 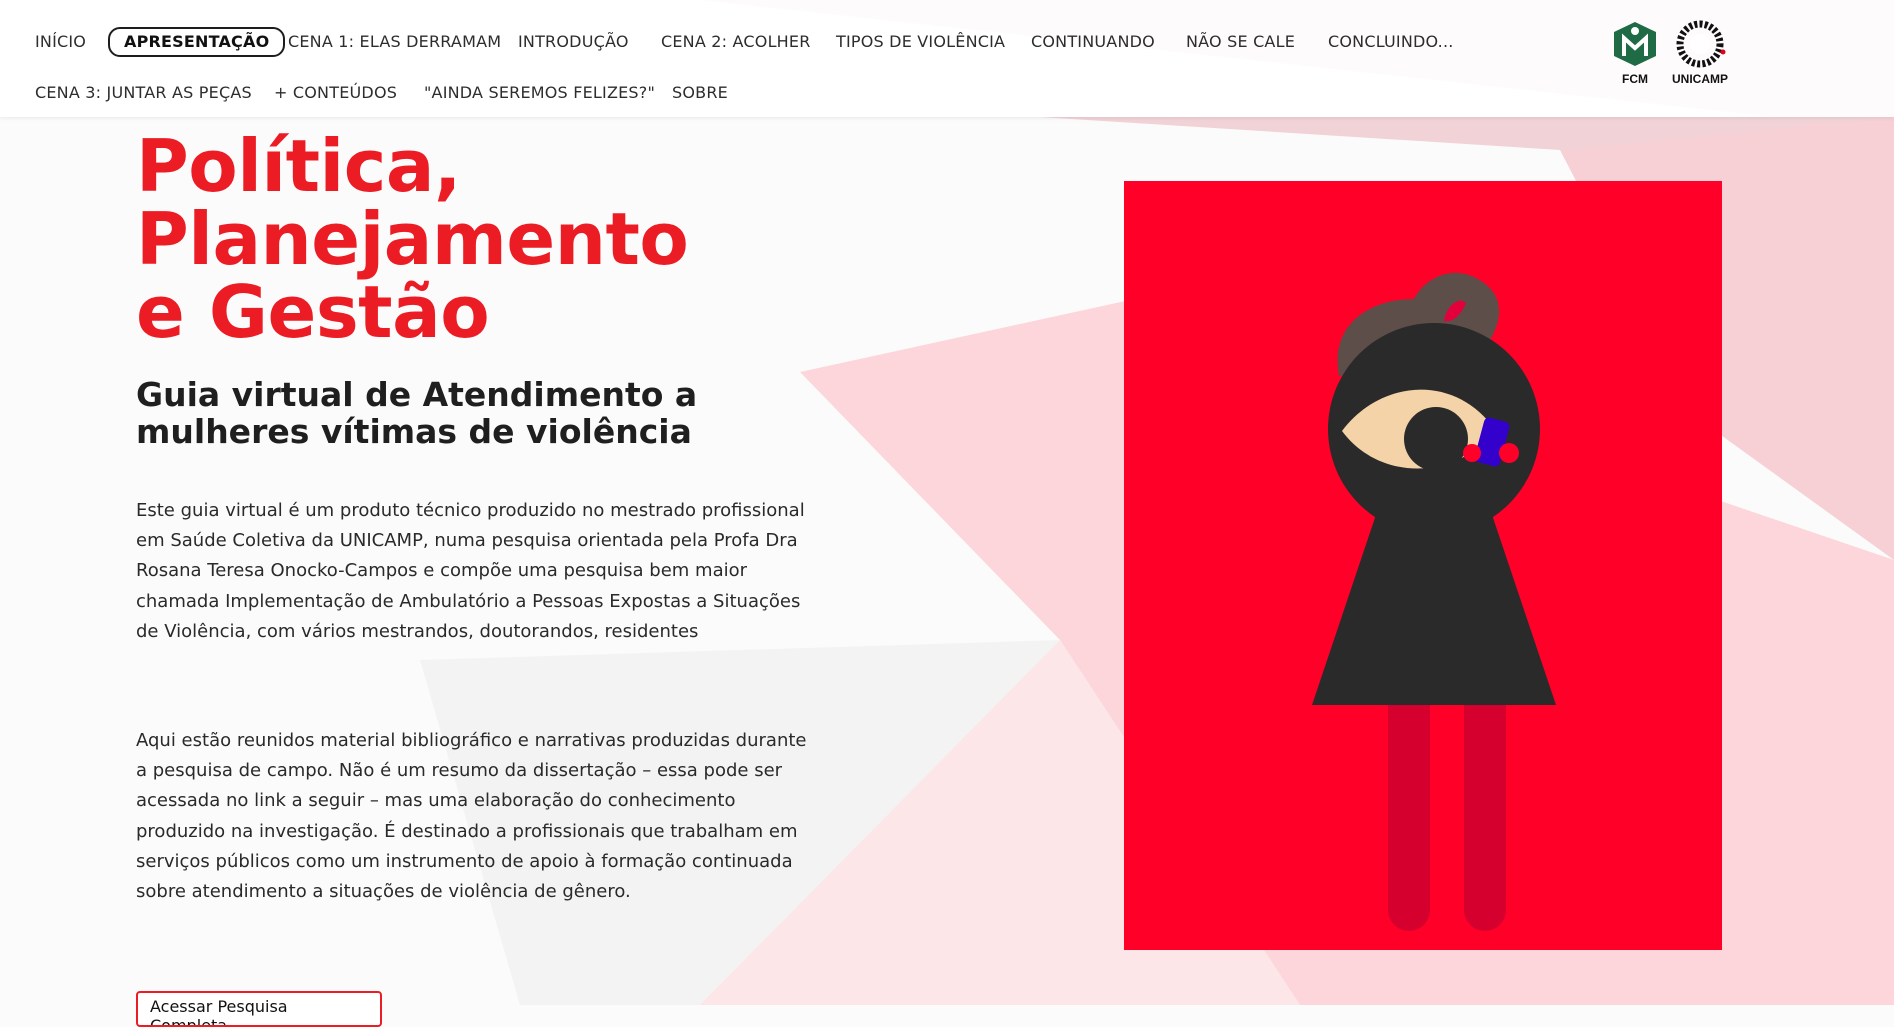 I want to click on nav-item-apresentacao: APRESENTAÇÃO, so click(x=197, y=42).